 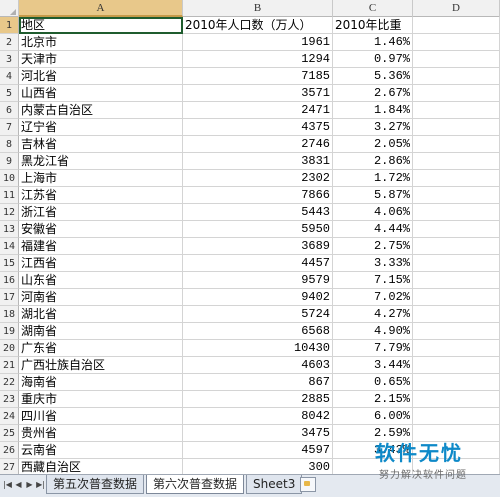 What do you see at coordinates (101, 466) in the screenshot?
I see `cell-region: 西藏自治区` at bounding box center [101, 466].